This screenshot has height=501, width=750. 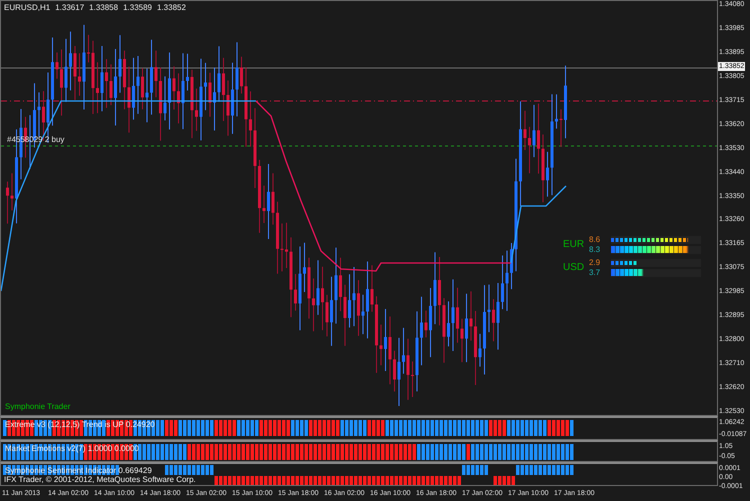 I want to click on ohlc-value: 1.33617, so click(x=69, y=7).